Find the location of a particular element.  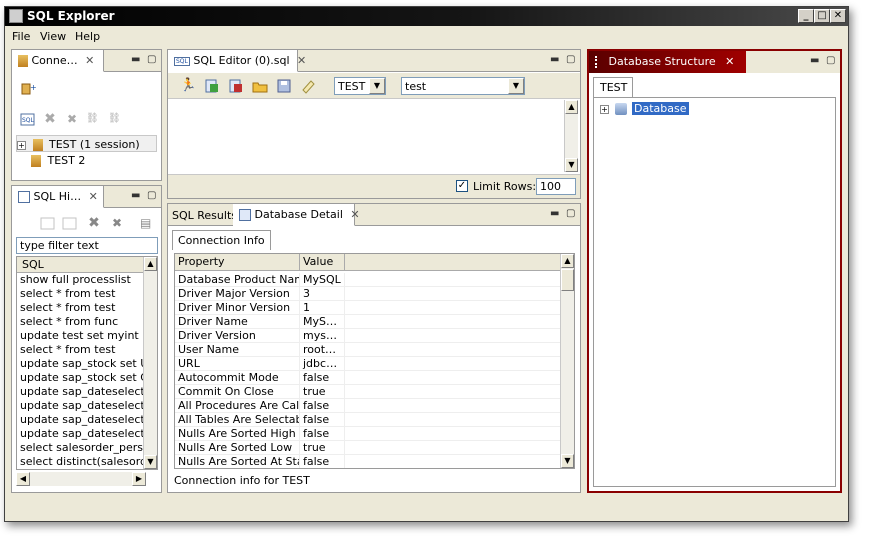

execute-new-tab-icon is located at coordinates (212, 86).